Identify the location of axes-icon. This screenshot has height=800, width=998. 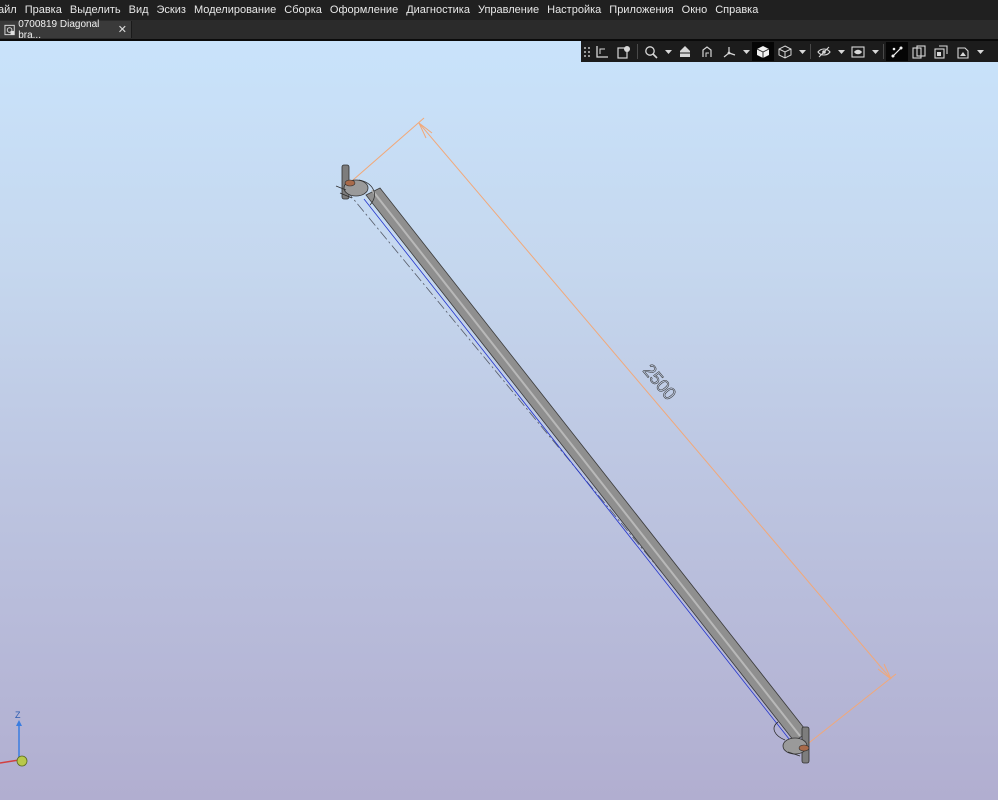
(729, 51).